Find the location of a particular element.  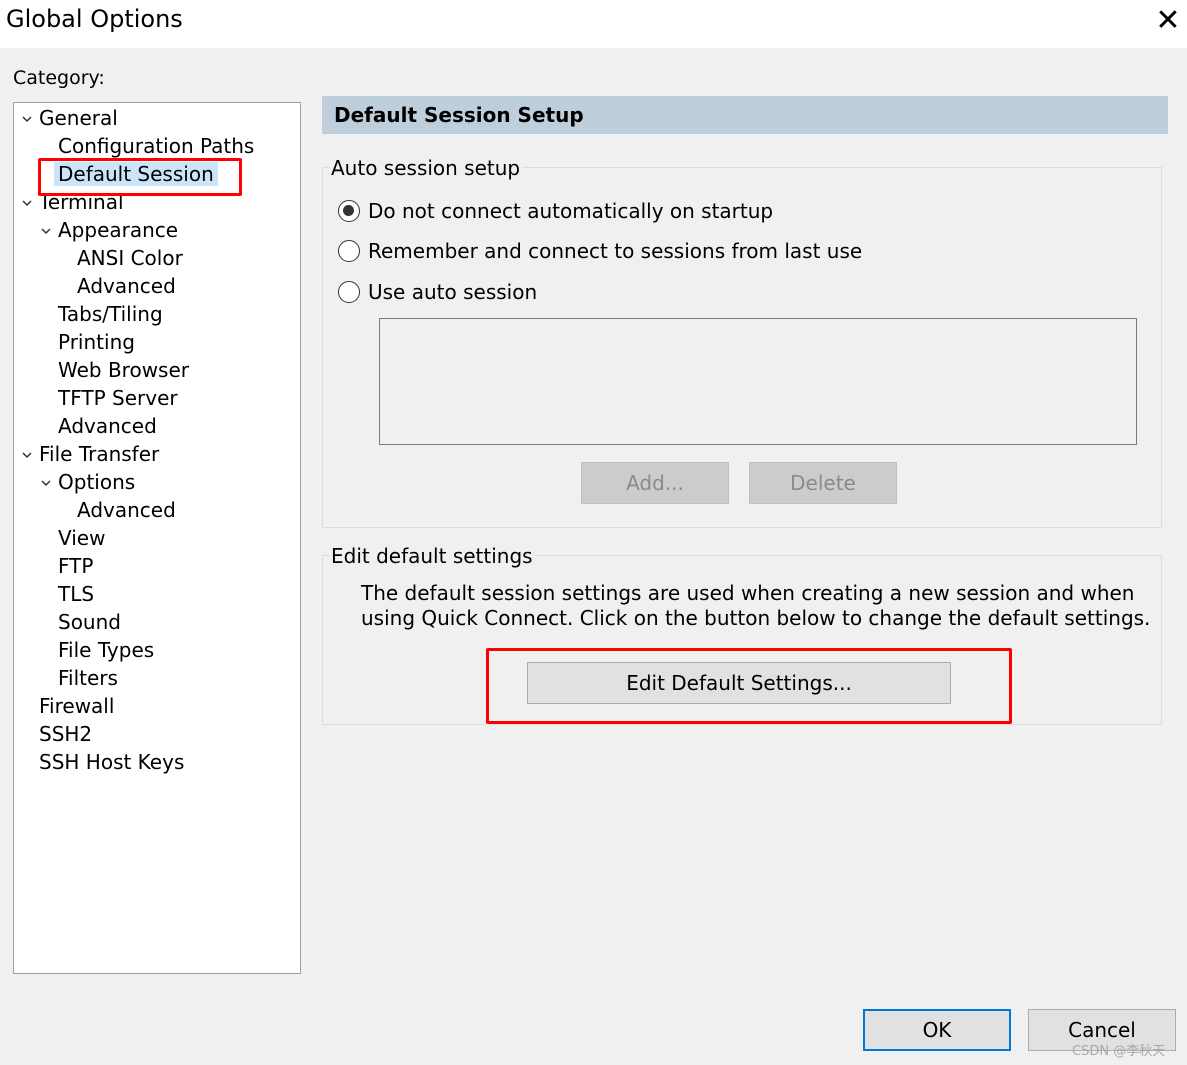

close-icon: ✕ is located at coordinates (1168, 22).